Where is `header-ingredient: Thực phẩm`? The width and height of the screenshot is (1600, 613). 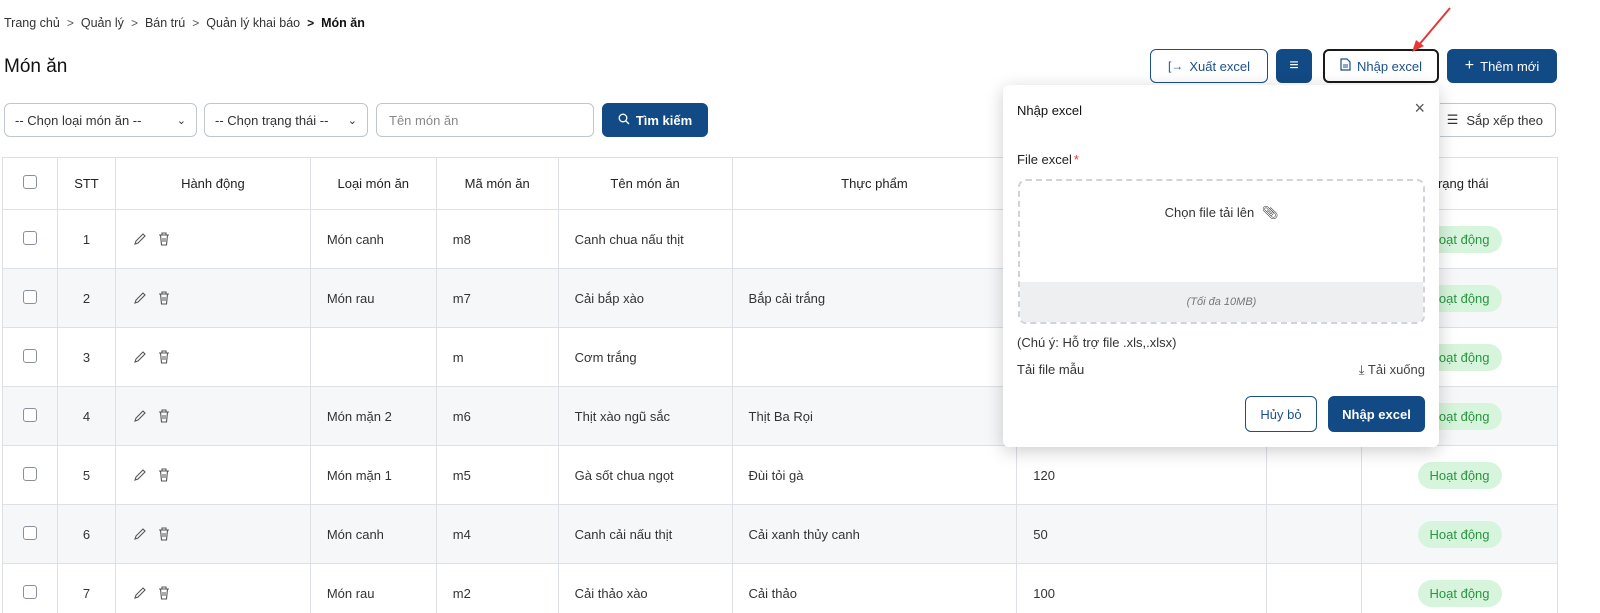
header-ingredient: Thực phẩm is located at coordinates (874, 183).